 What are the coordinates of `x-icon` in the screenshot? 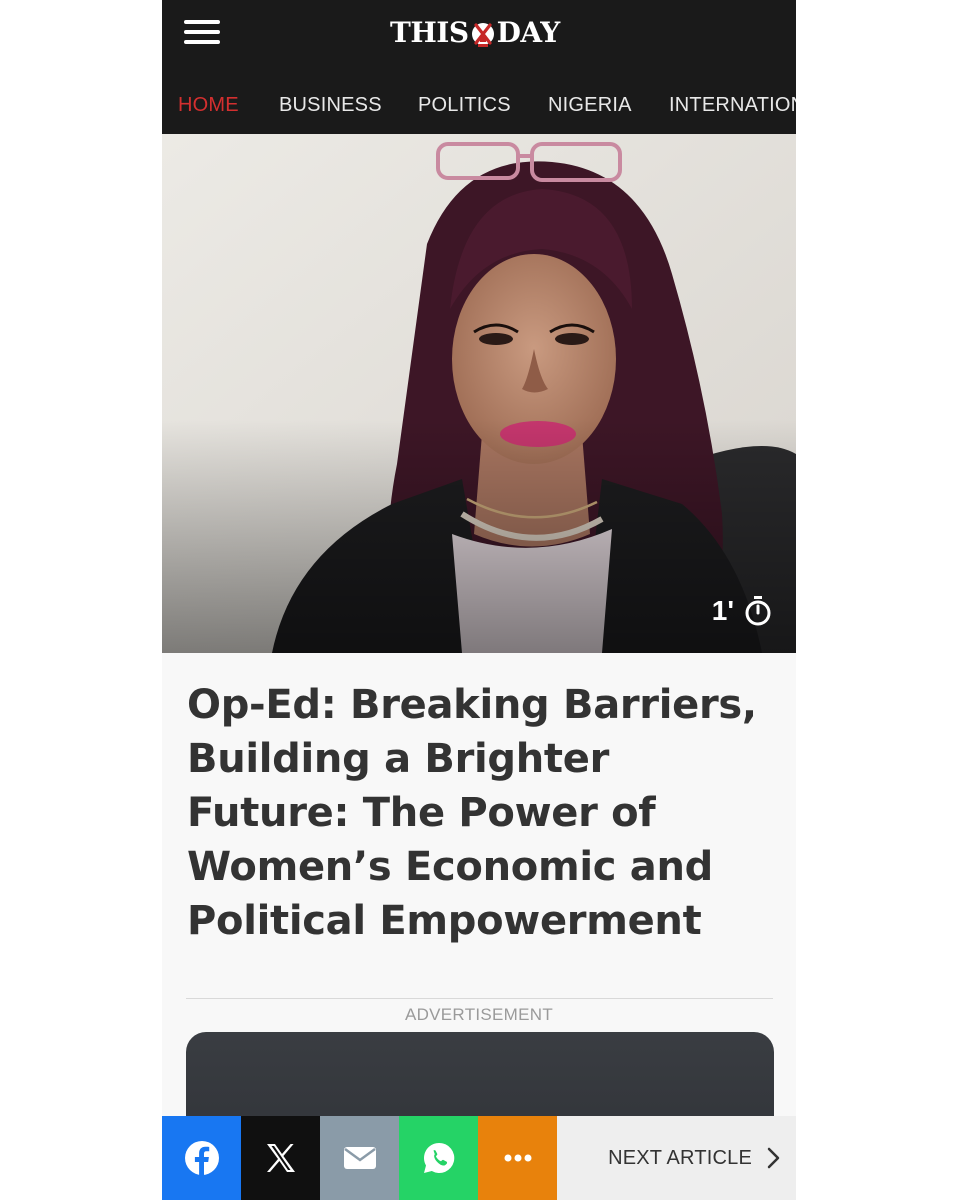 It's located at (280, 1158).